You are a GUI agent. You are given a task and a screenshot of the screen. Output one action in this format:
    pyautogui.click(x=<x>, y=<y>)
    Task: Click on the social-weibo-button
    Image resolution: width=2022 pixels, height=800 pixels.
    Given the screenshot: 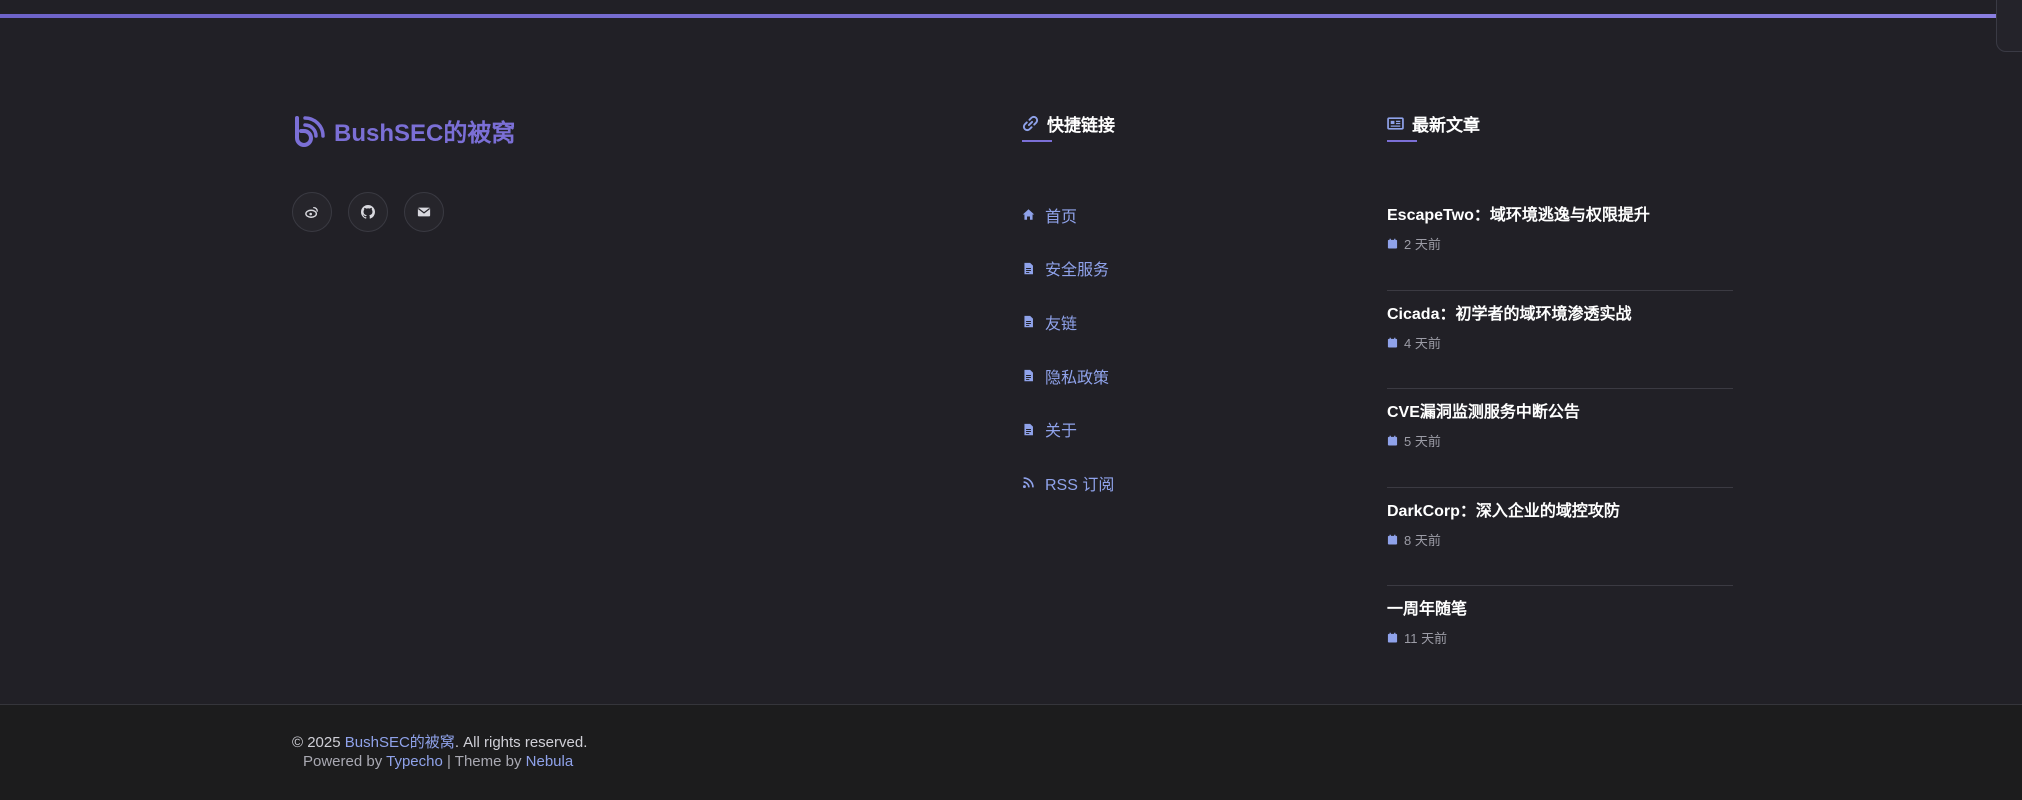 What is the action you would take?
    pyautogui.click(x=312, y=212)
    